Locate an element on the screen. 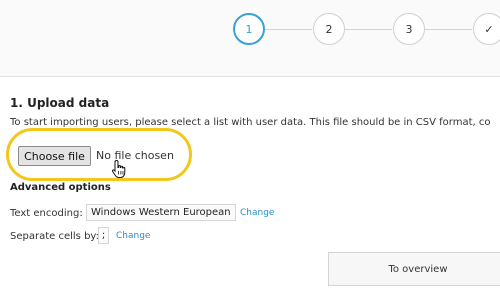 This screenshot has width=500, height=297. change-encoding-link: Change is located at coordinates (257, 213).